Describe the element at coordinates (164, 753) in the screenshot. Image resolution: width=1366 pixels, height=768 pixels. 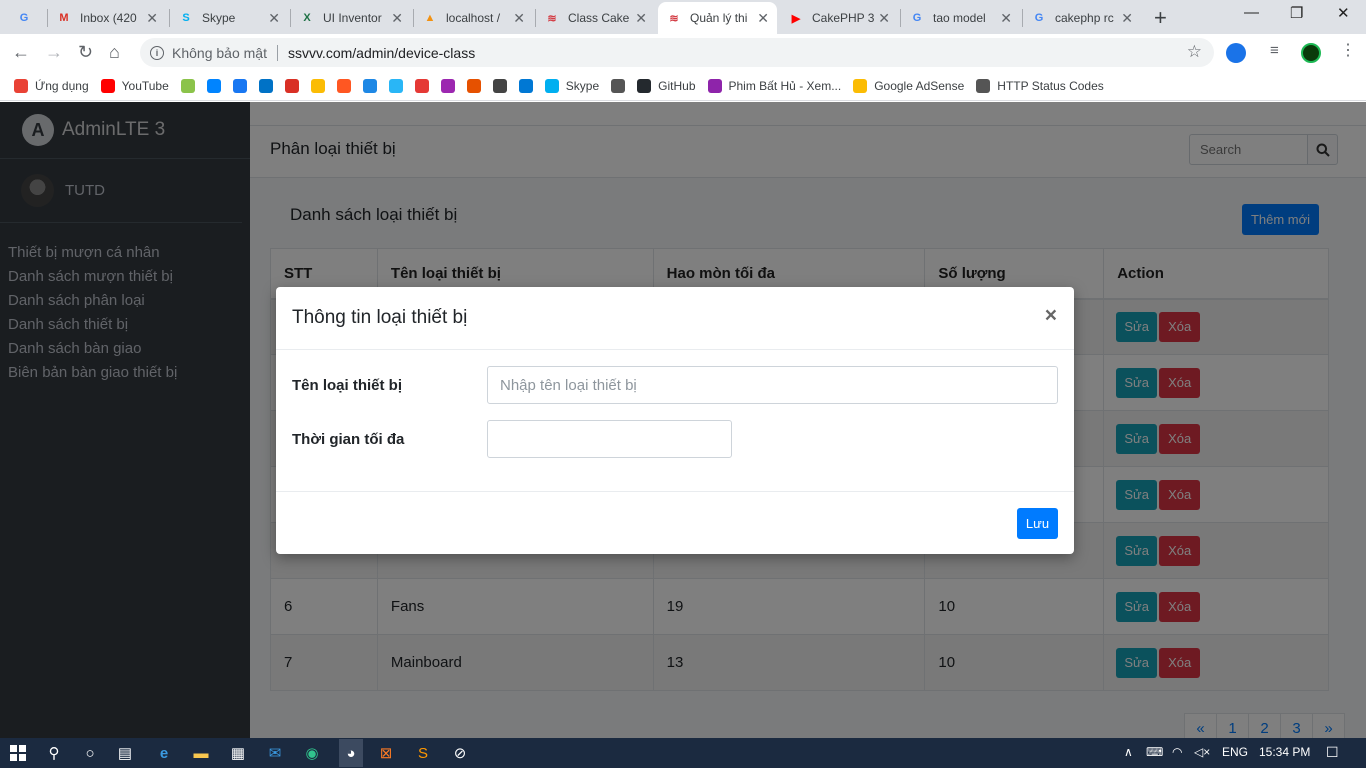
I see `edge-icon: e` at that location.